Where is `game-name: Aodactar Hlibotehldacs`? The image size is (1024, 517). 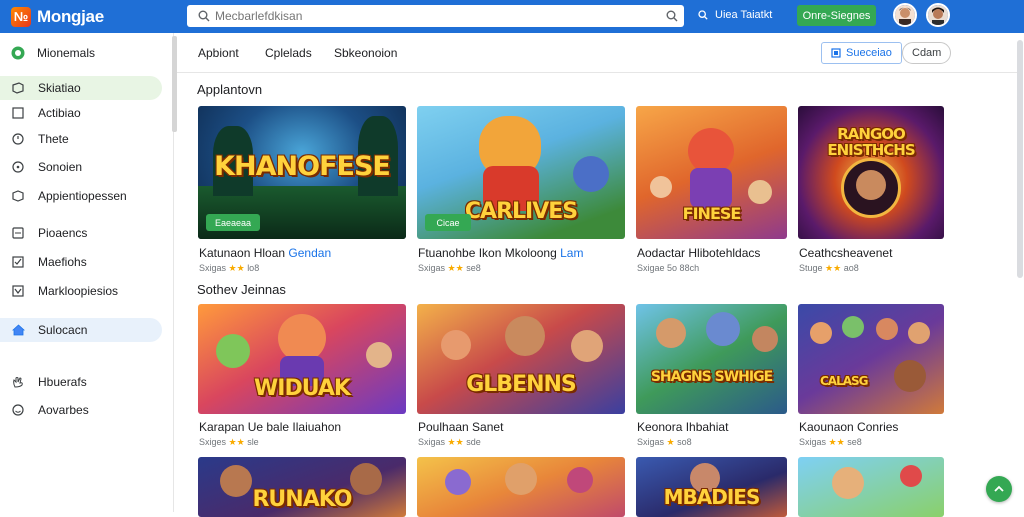 game-name: Aodactar Hlibotehldacs is located at coordinates (699, 253).